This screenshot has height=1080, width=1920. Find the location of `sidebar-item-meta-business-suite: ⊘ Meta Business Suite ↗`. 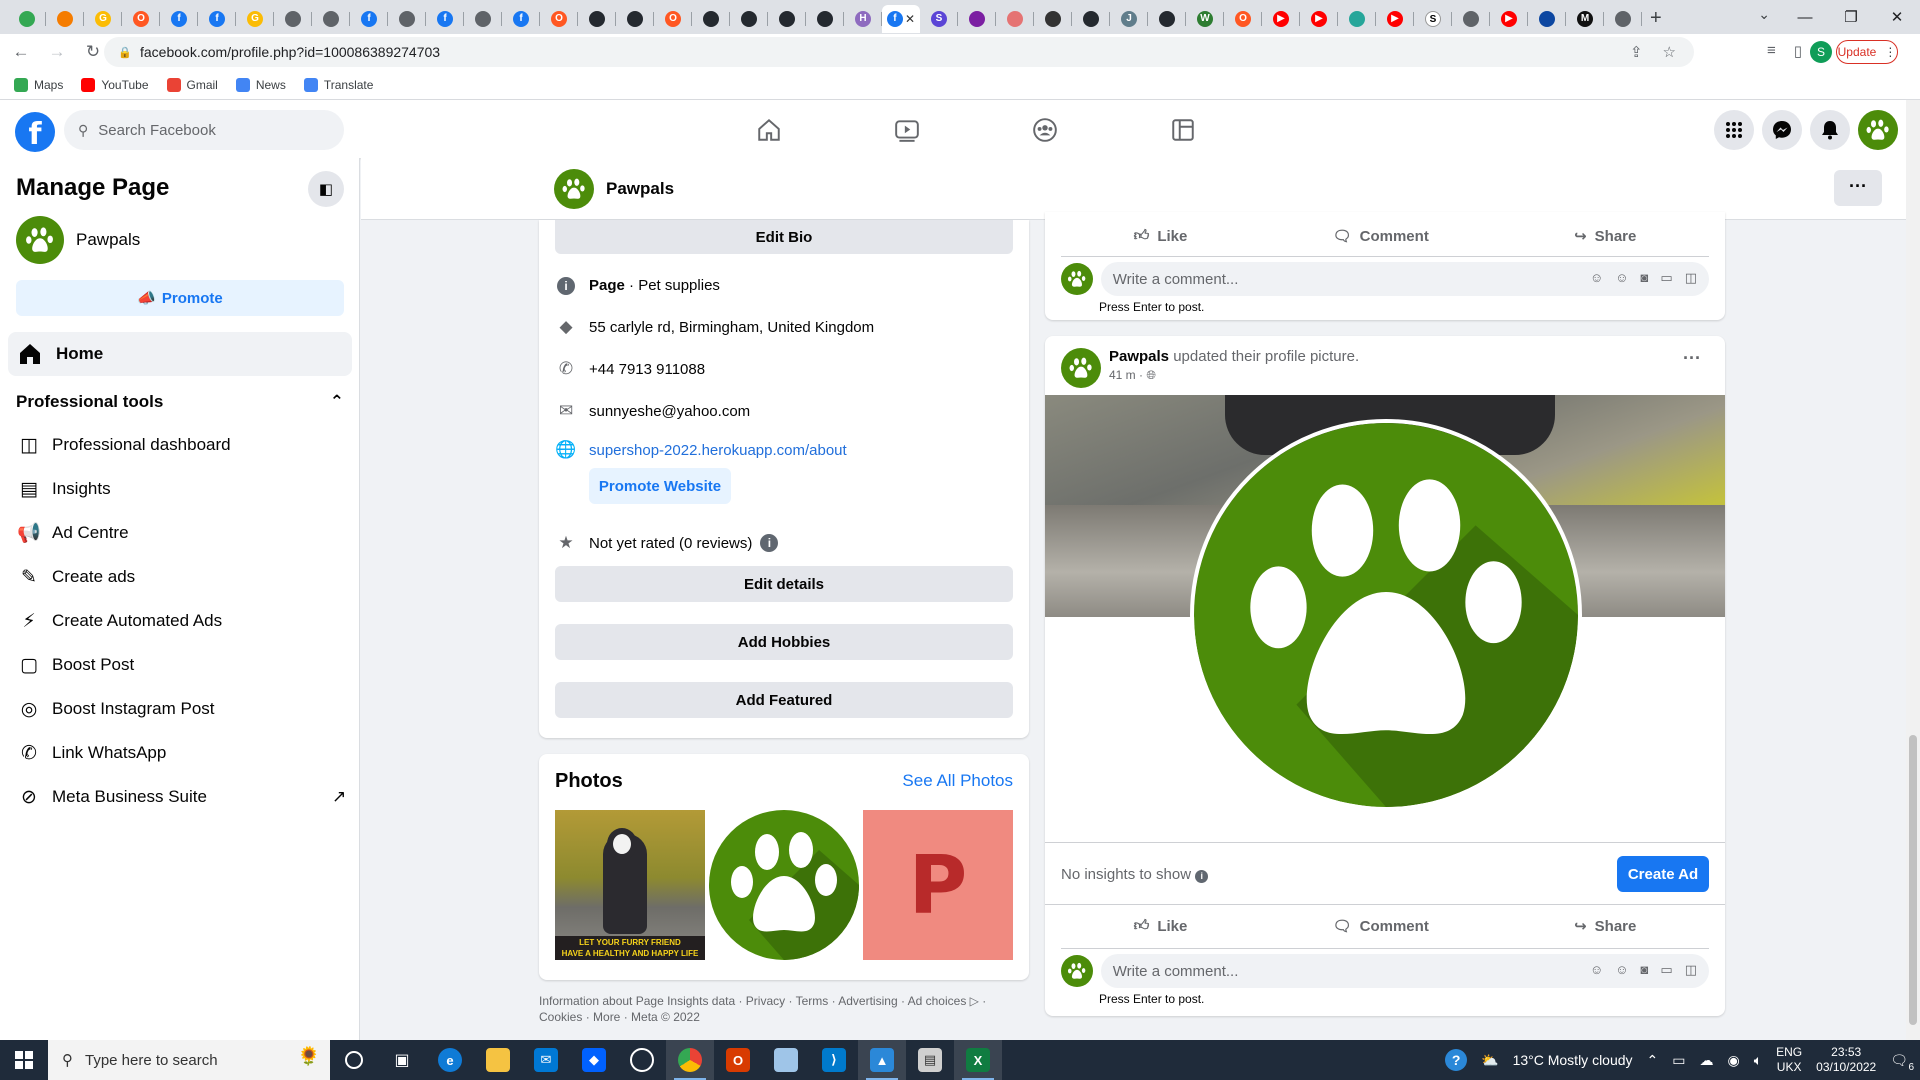

sidebar-item-meta-business-suite: ⊘ Meta Business Suite ↗ is located at coordinates (181, 797).